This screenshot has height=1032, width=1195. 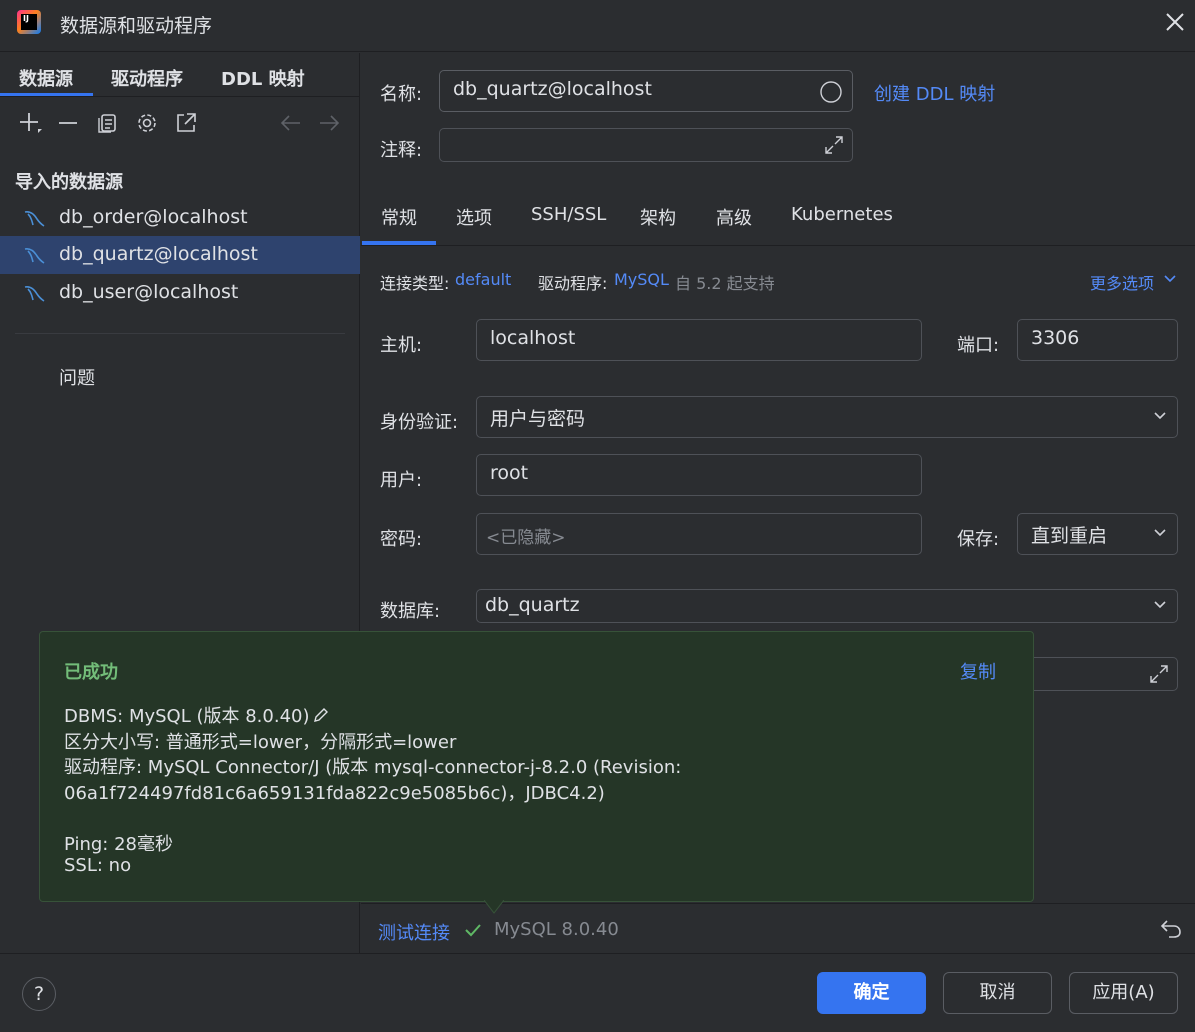 What do you see at coordinates (997, 993) in the screenshot?
I see `cancel-button: 取消` at bounding box center [997, 993].